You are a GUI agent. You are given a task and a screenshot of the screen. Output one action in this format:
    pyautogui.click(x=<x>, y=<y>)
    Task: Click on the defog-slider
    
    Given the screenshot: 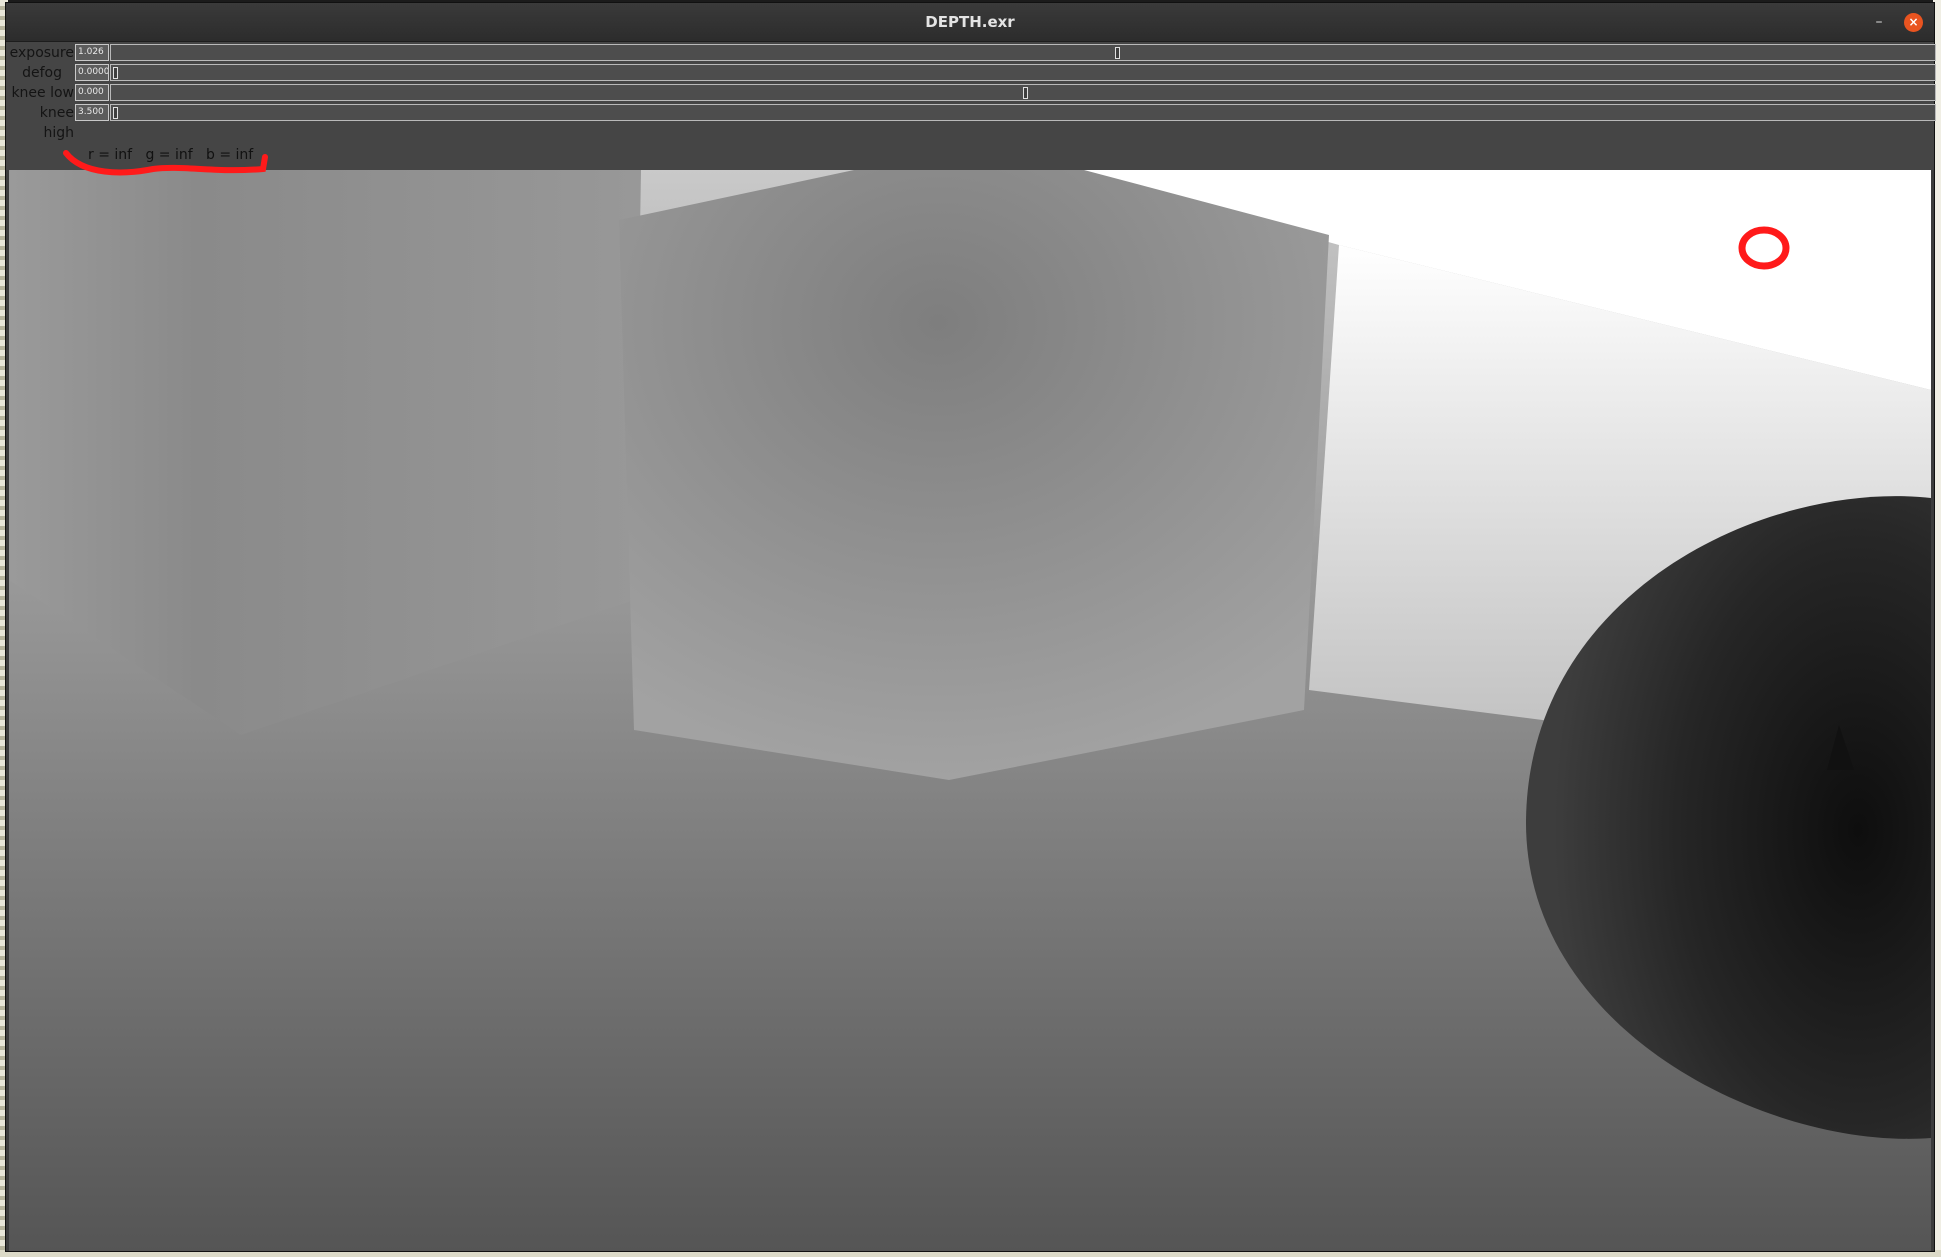 What is the action you would take?
    pyautogui.click(x=1023, y=72)
    